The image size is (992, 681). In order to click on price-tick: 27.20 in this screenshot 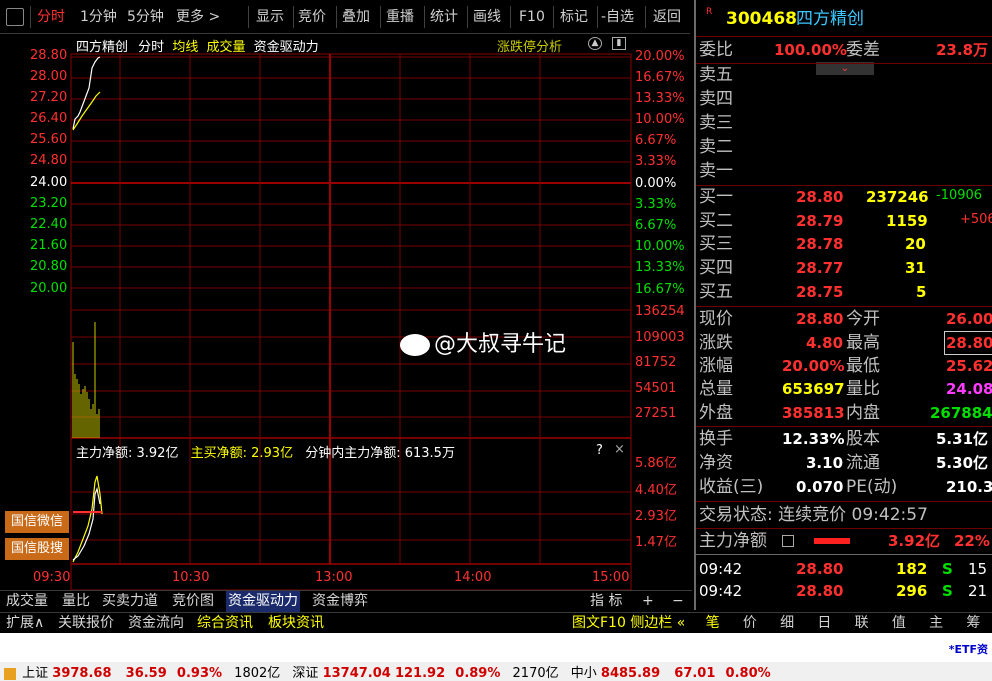, I will do `click(49, 97)`.